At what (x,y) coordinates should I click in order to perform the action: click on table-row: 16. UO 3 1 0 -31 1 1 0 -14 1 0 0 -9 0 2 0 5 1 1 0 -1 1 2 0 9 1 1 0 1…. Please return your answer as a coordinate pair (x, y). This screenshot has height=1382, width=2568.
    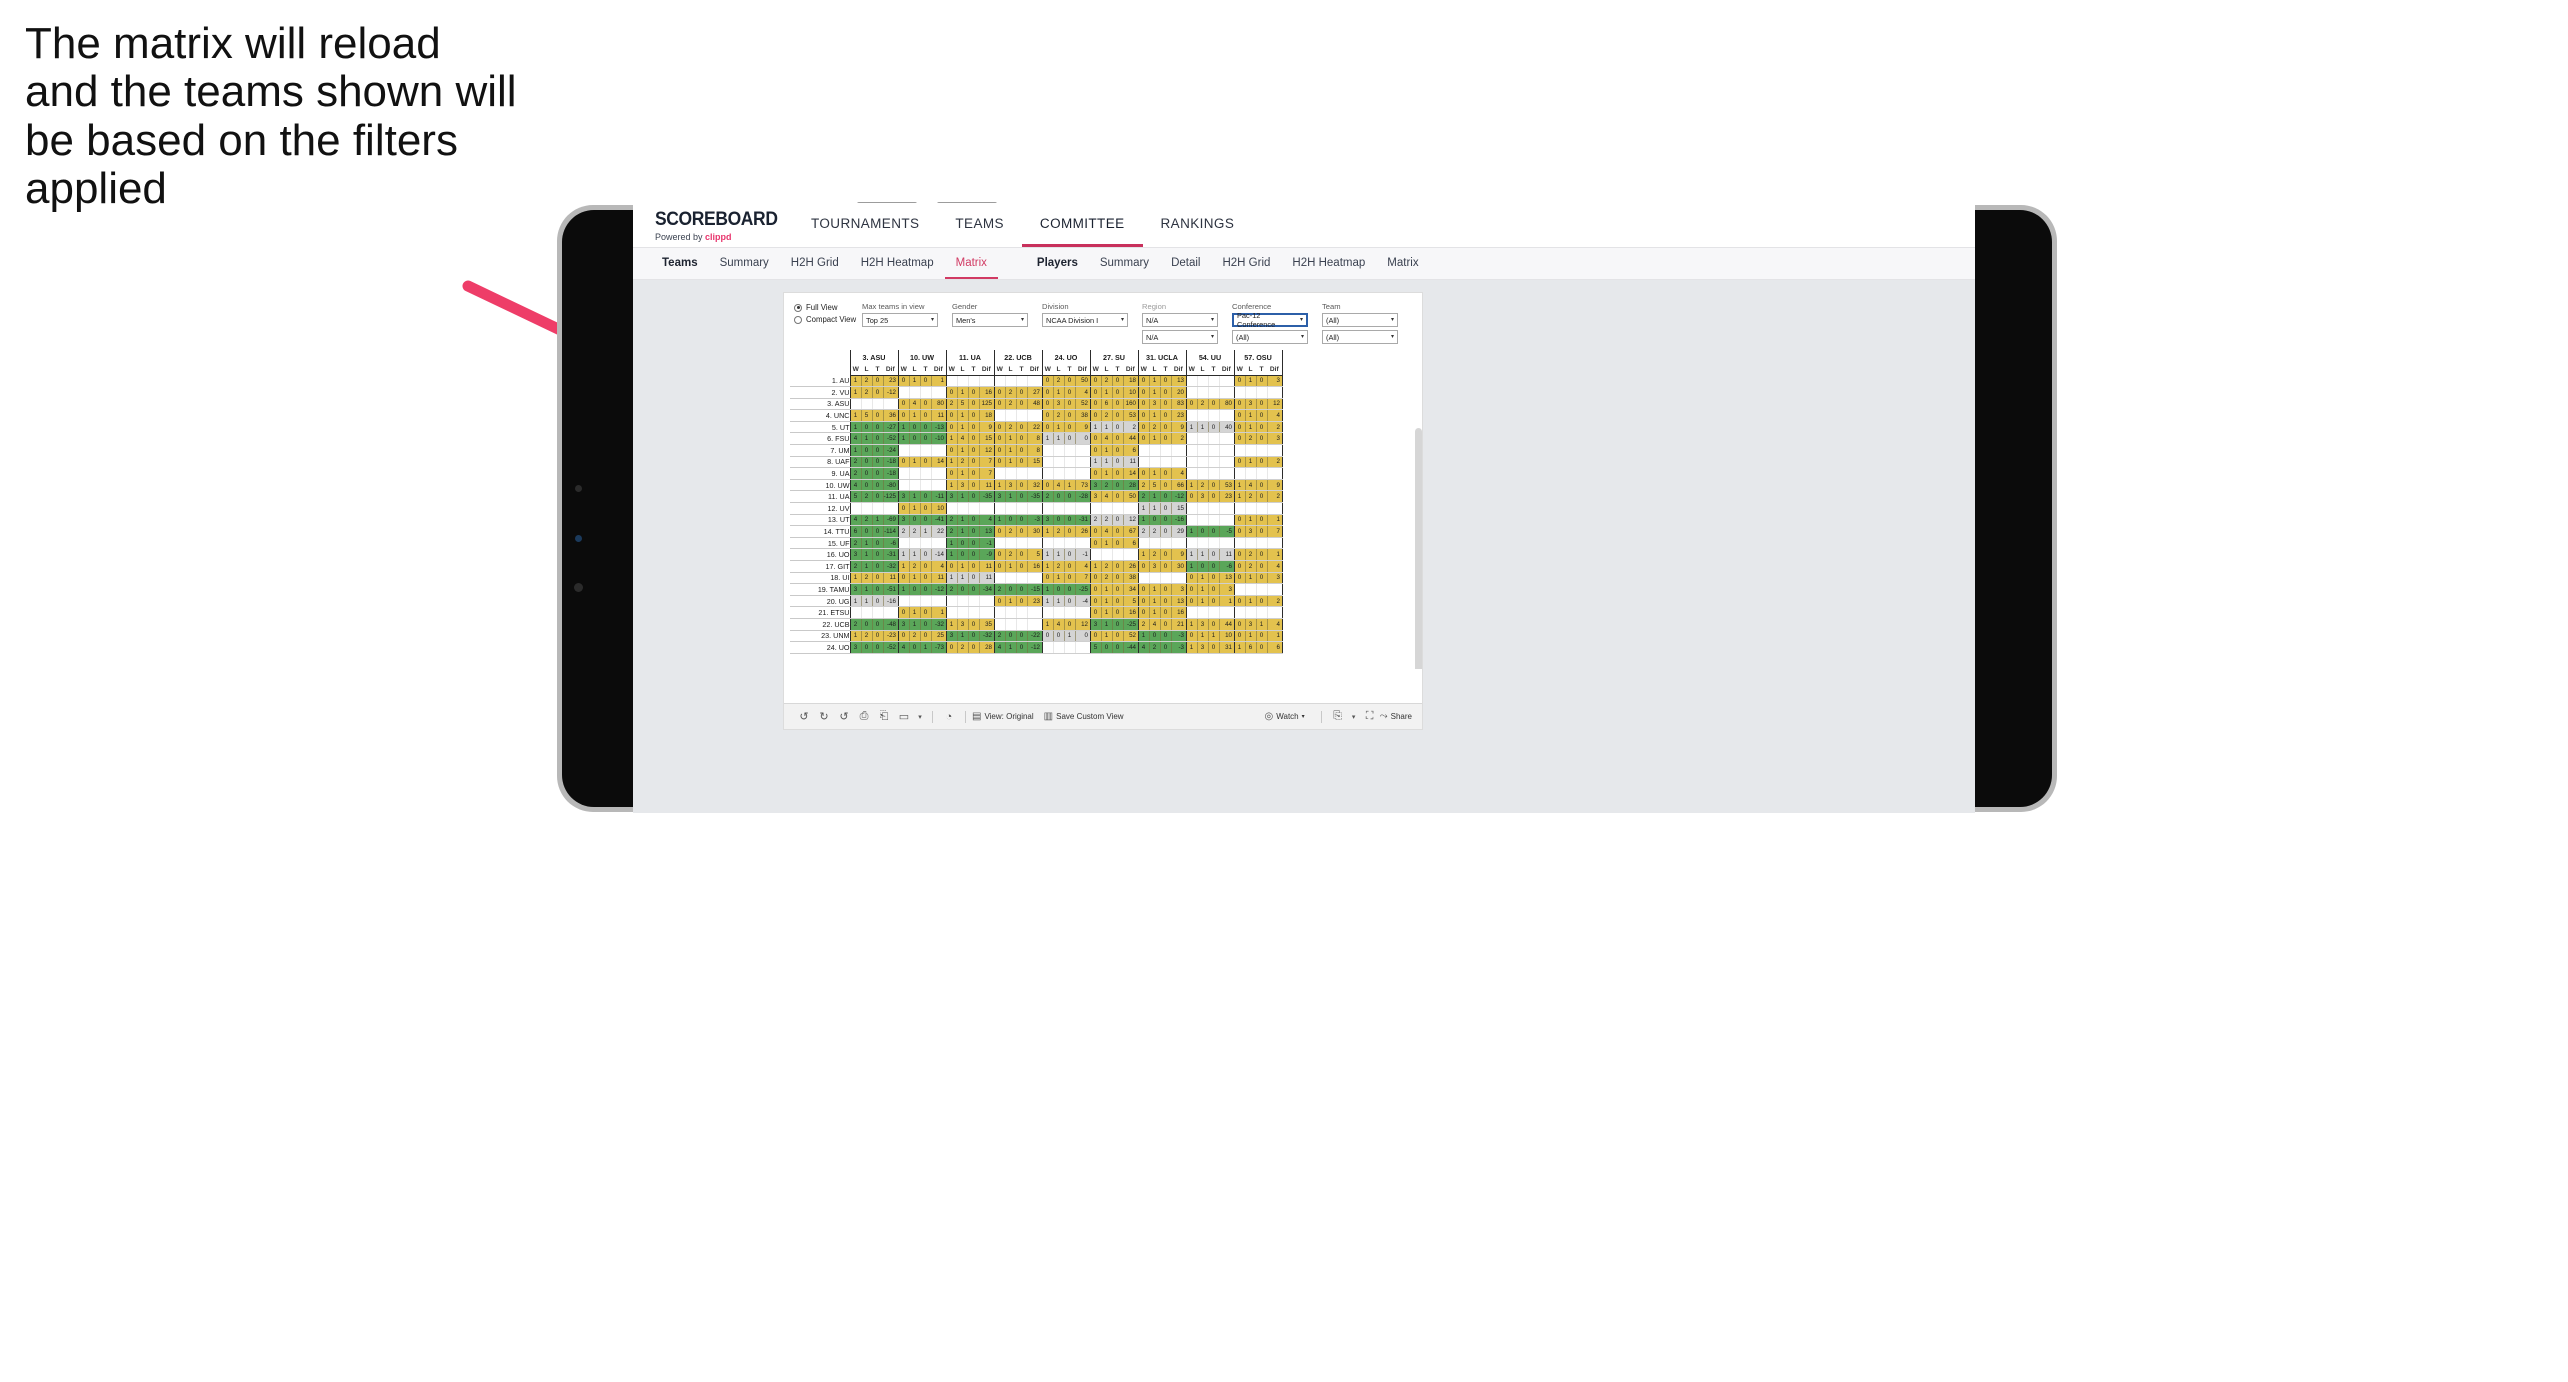
    Looking at the image, I should click on (1036, 554).